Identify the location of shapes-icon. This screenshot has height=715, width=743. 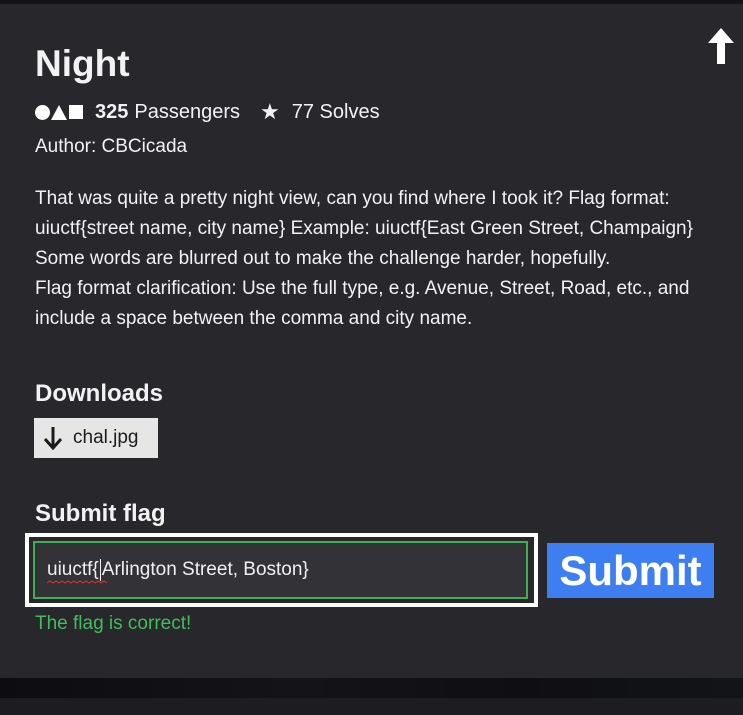
(59, 112).